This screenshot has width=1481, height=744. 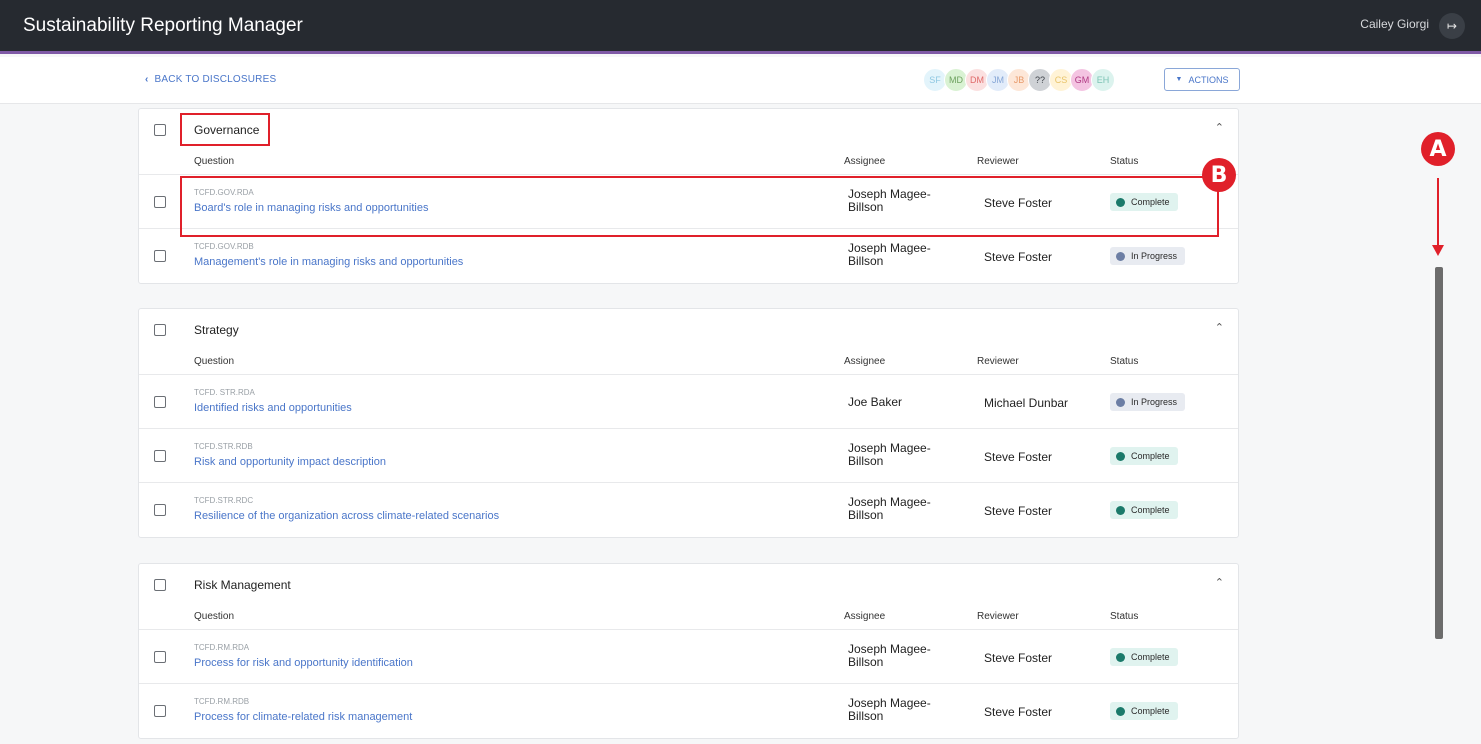 I want to click on question-code: TCFD. STR.RDA, so click(x=224, y=392).